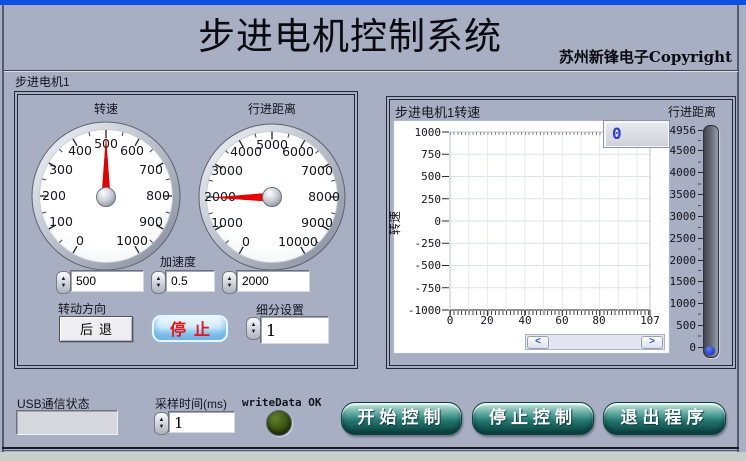 The width and height of the screenshot is (746, 461). I want to click on speed-input: 500, so click(107, 281).